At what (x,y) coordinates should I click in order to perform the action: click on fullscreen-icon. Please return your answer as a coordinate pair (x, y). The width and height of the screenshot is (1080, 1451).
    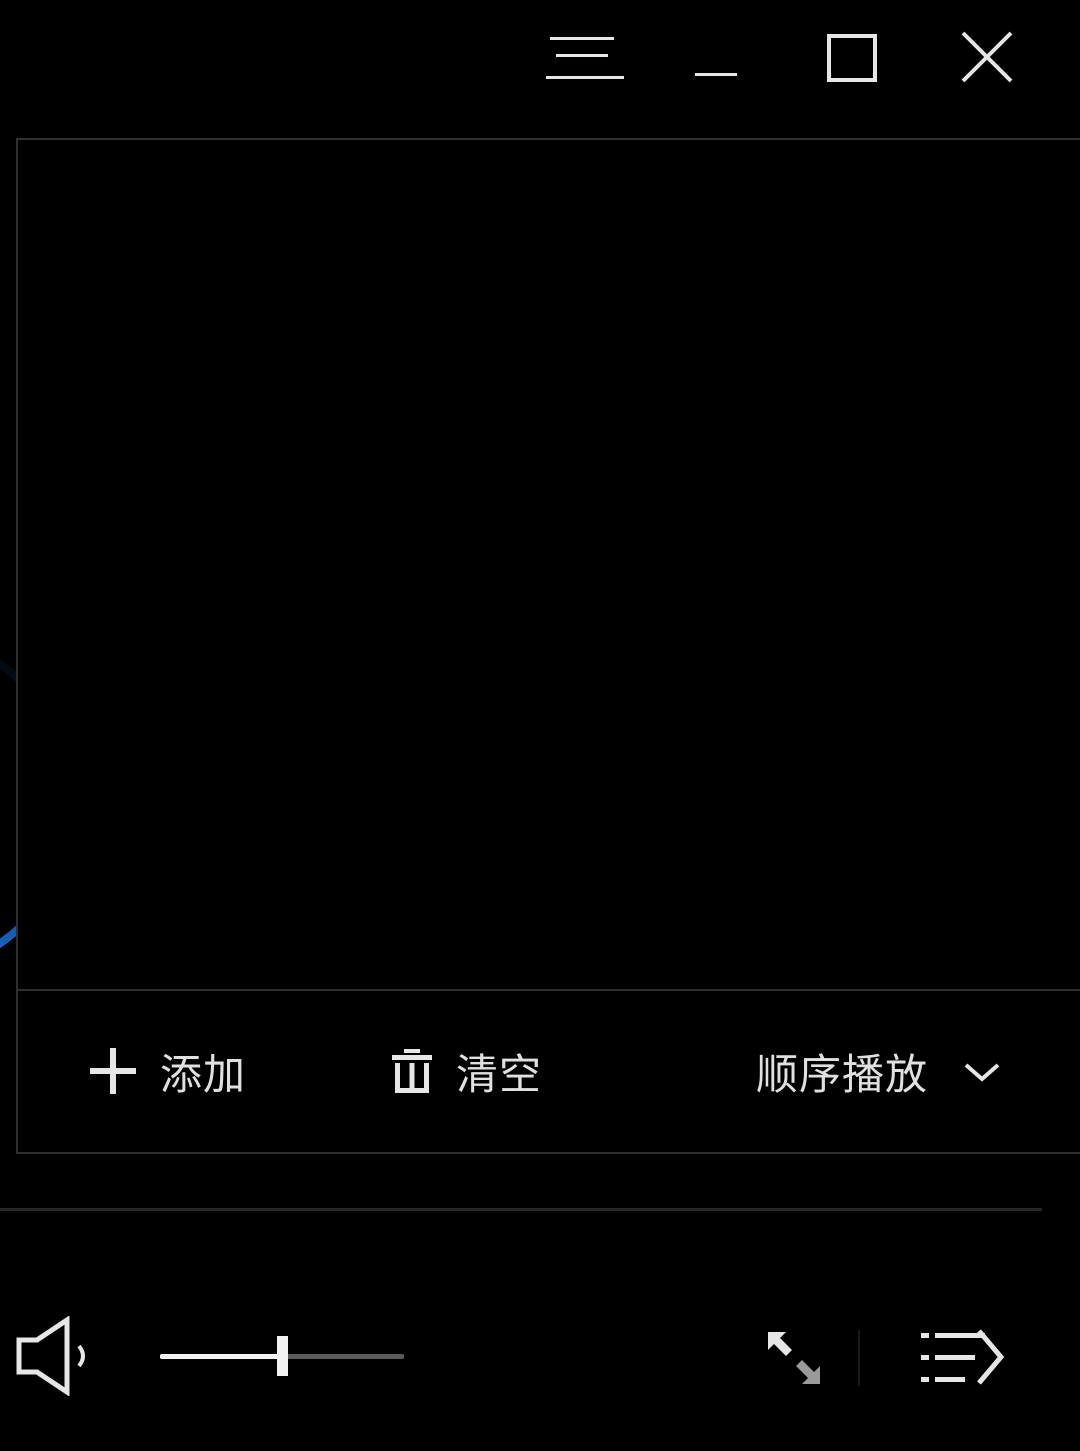
    Looking at the image, I should click on (794, 1358).